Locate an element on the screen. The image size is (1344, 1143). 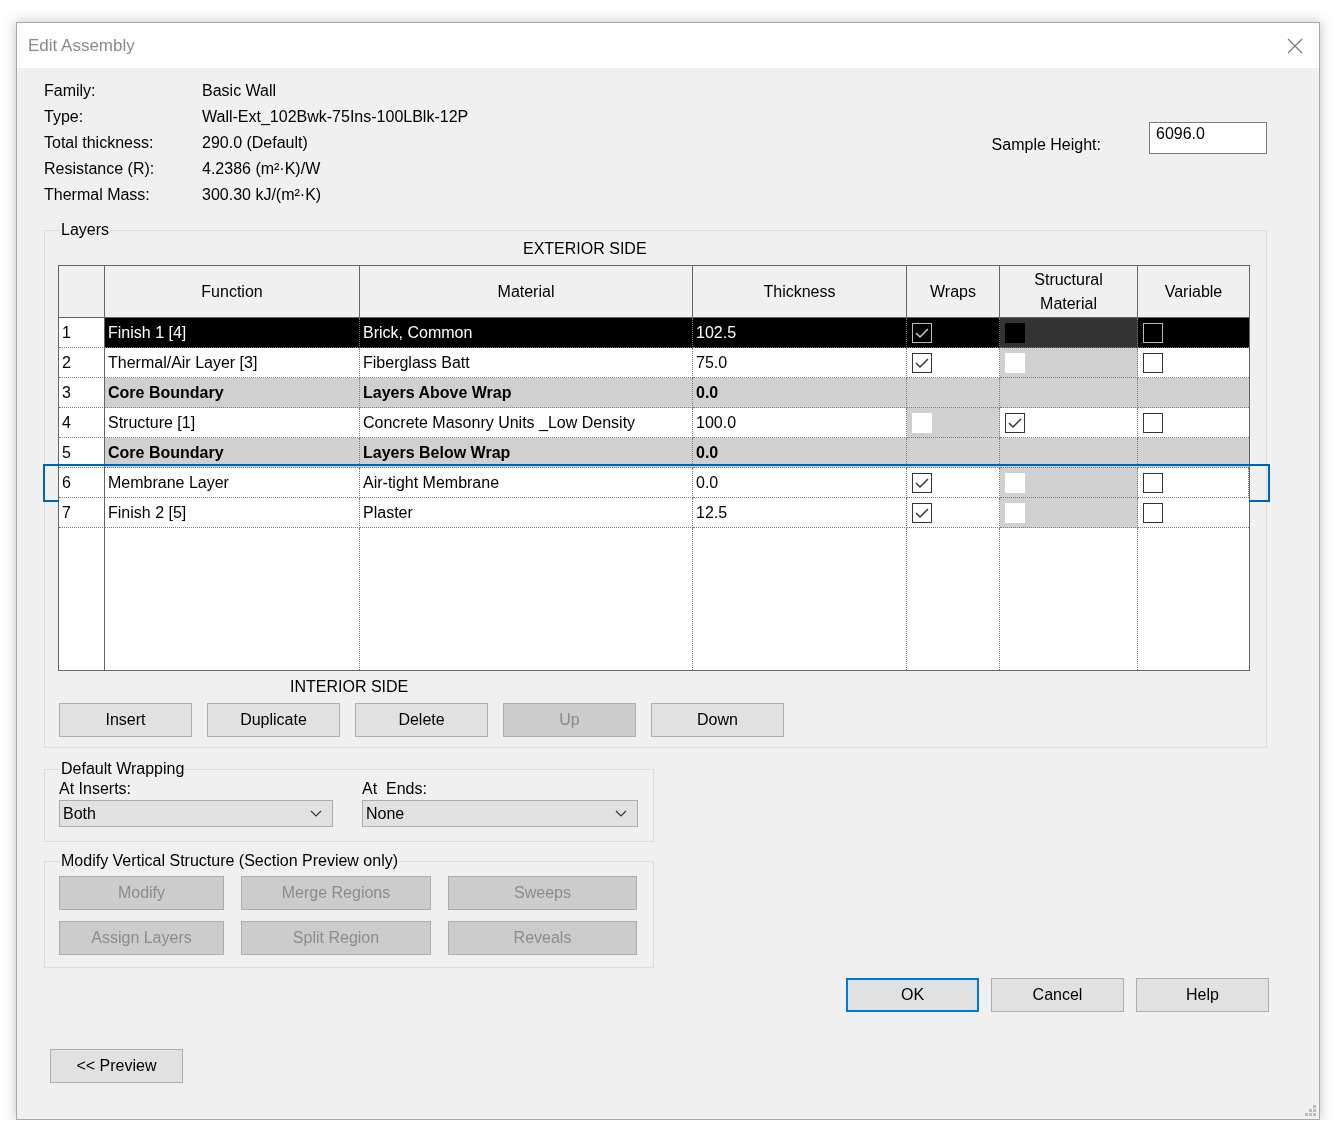
column-header: Thickness is located at coordinates (800, 292).